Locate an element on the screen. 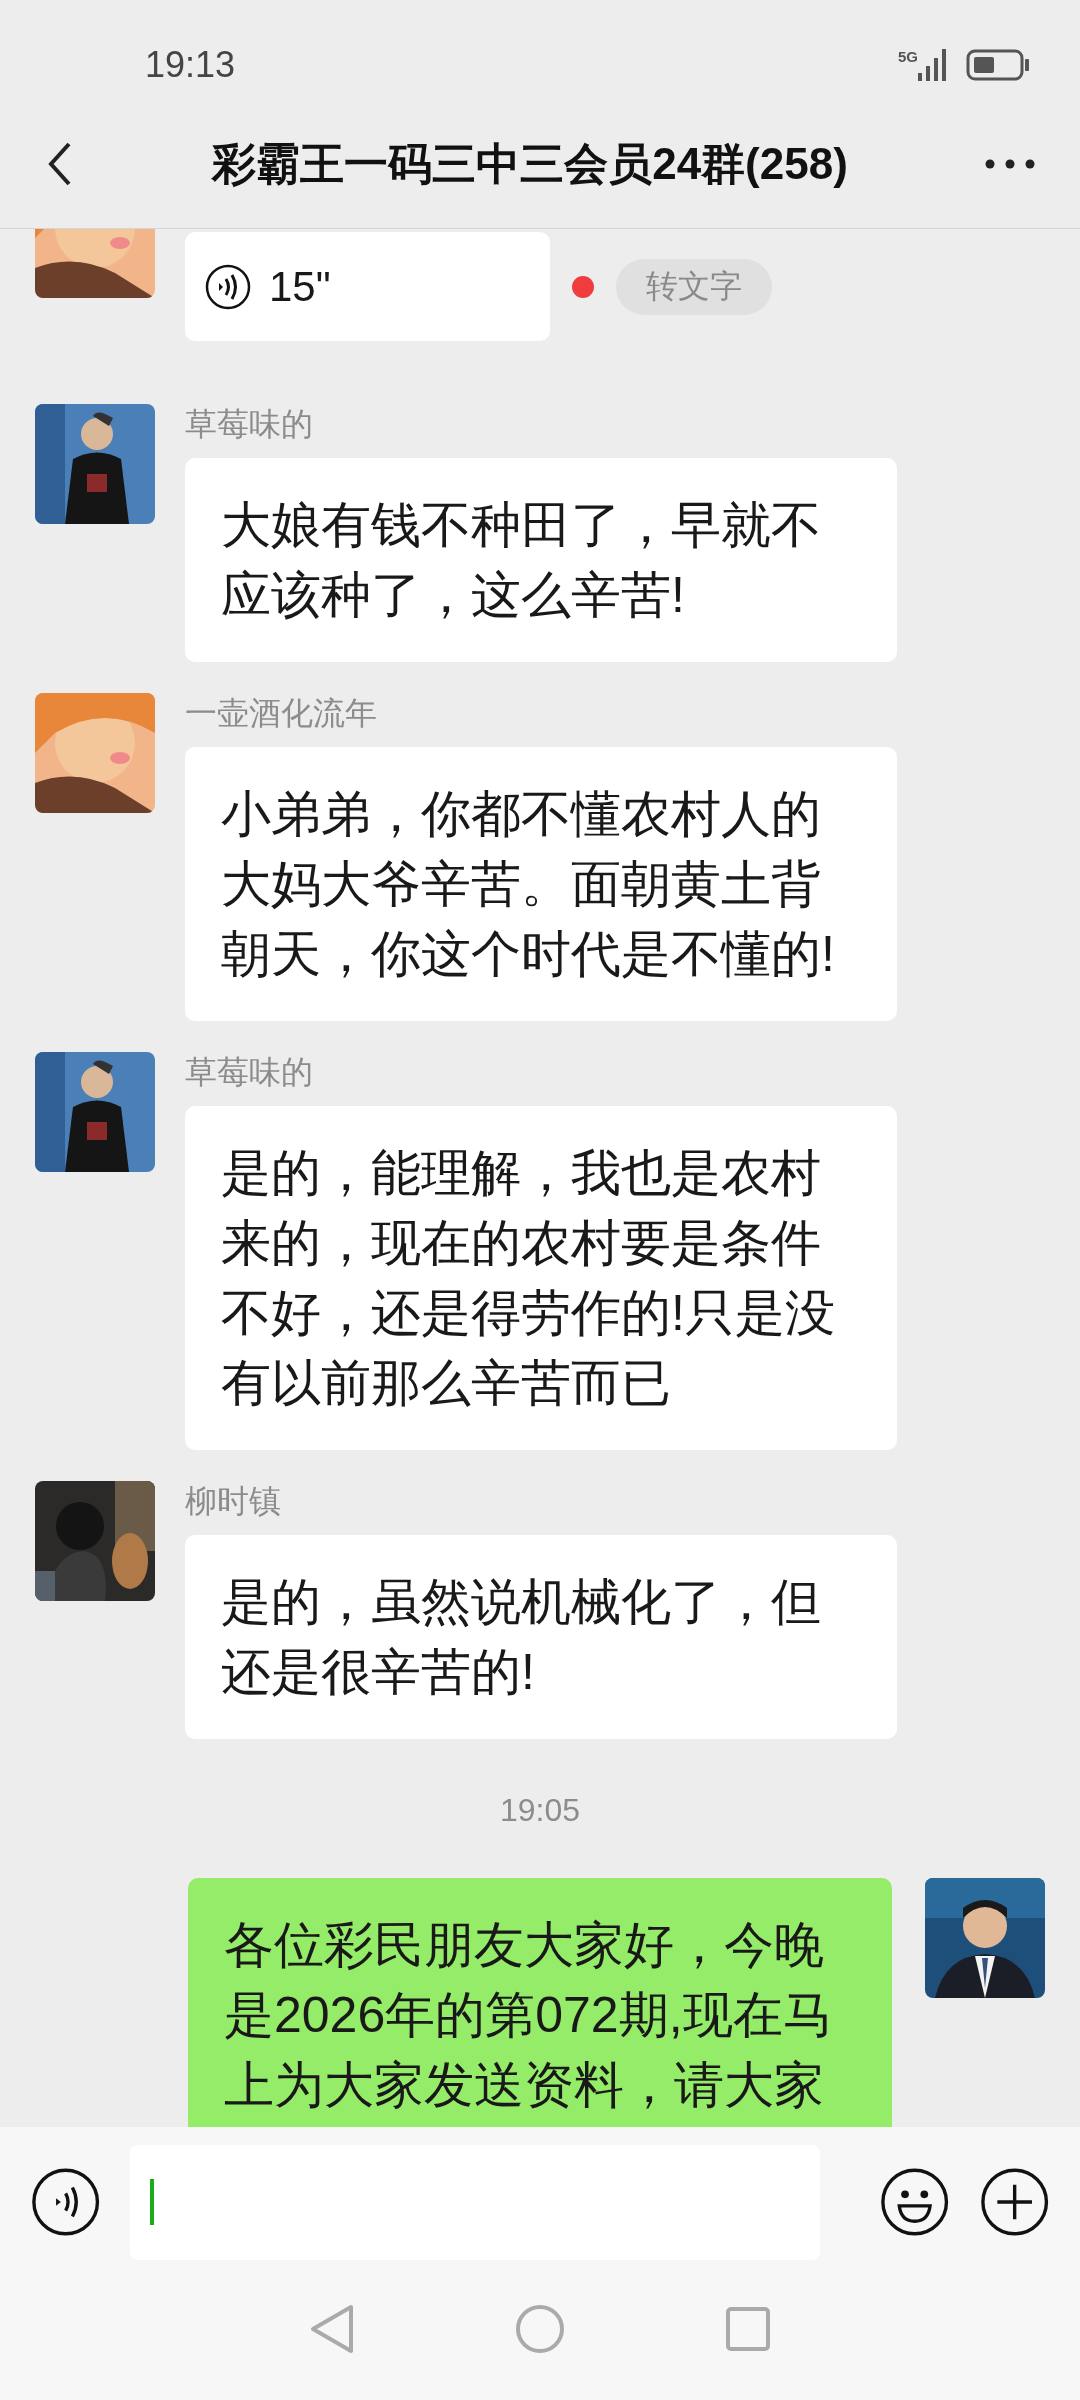  more-icon is located at coordinates (1010, 164).